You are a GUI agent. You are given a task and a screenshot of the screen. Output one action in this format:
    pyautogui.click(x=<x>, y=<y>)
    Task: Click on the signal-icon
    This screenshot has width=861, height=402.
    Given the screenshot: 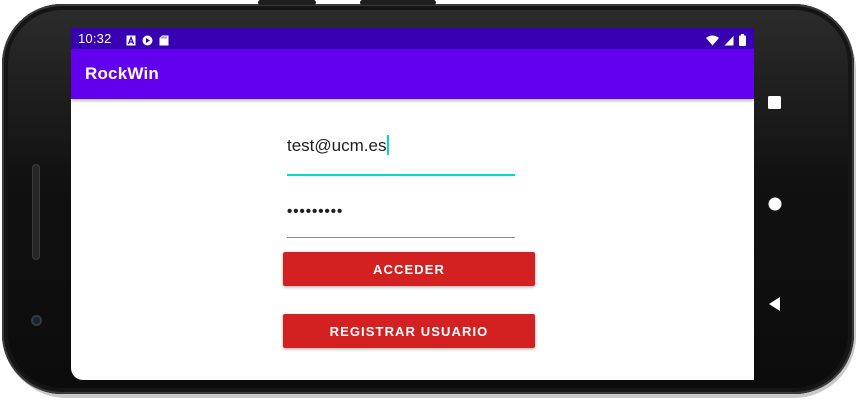 What is the action you would take?
    pyautogui.click(x=729, y=39)
    